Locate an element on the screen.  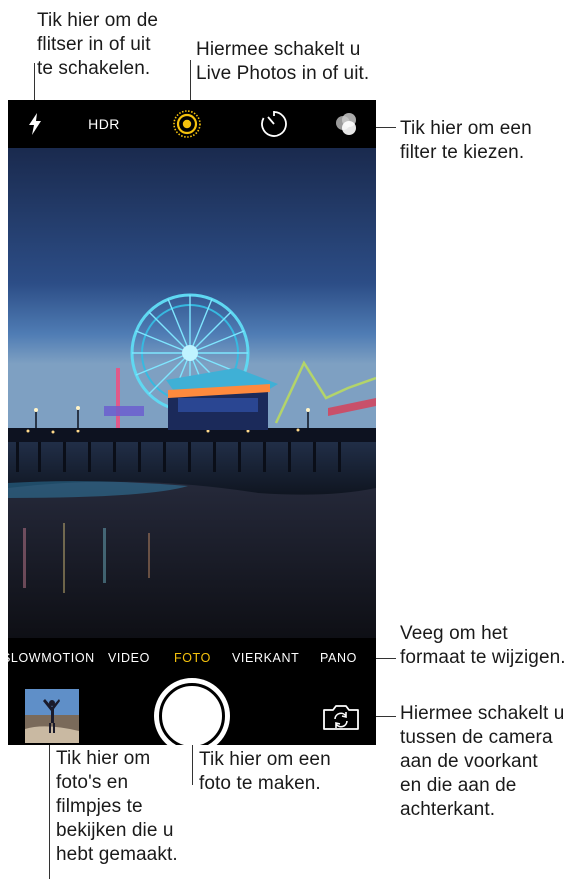
mode-selector: SLOWMOTION VIDEO FOTO VIERKANT PANO is located at coordinates (192, 658).